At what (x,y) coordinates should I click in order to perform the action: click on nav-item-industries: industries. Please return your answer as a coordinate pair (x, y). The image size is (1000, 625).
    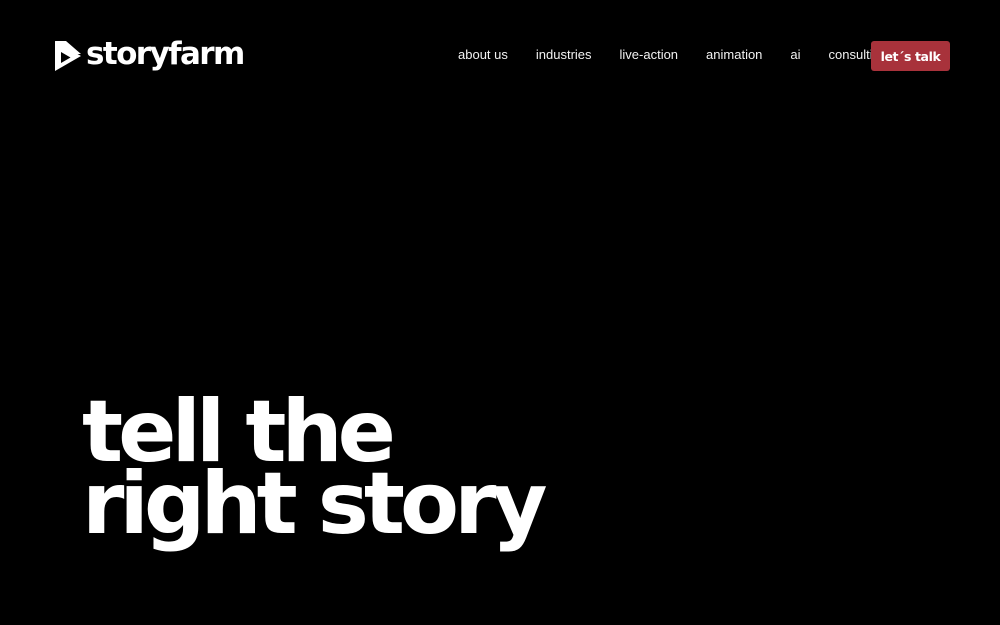
    Looking at the image, I should click on (564, 55).